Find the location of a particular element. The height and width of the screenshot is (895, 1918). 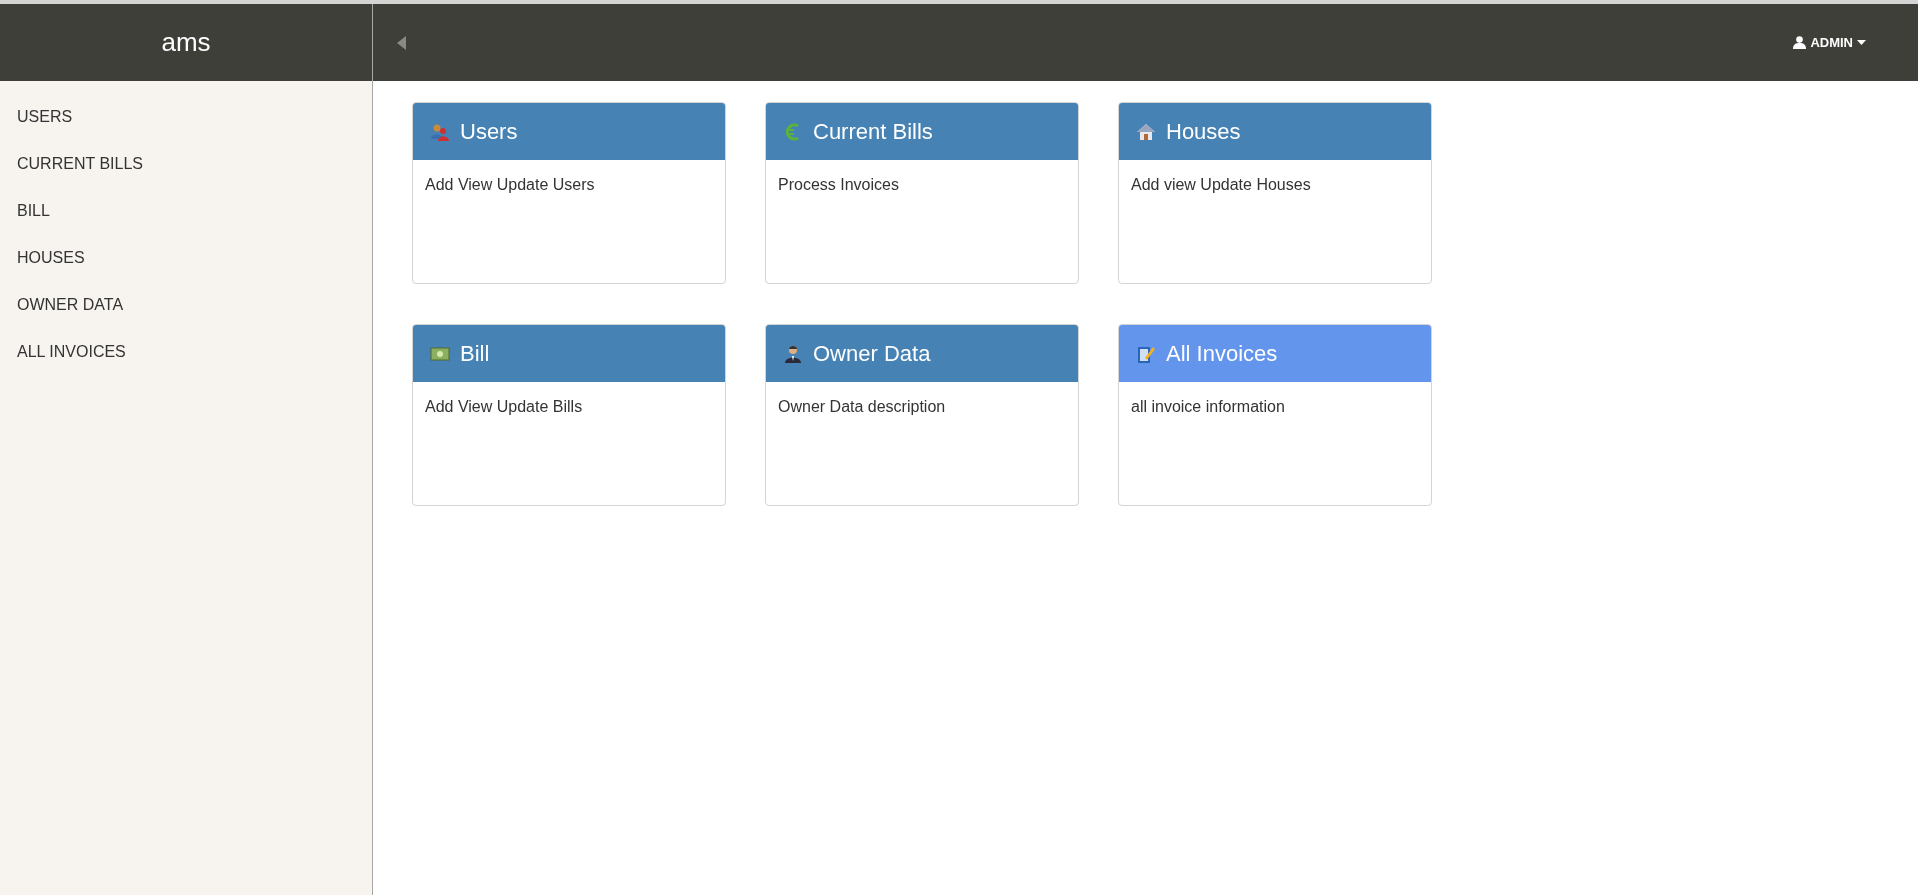

card-title: All Invoices is located at coordinates (1222, 353).